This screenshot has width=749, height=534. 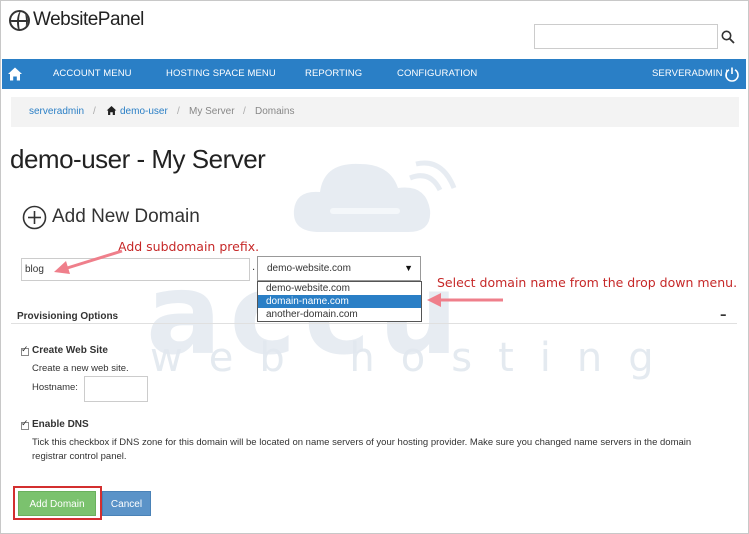 I want to click on dropdown-arrow-icon: ▼, so click(x=408, y=268).